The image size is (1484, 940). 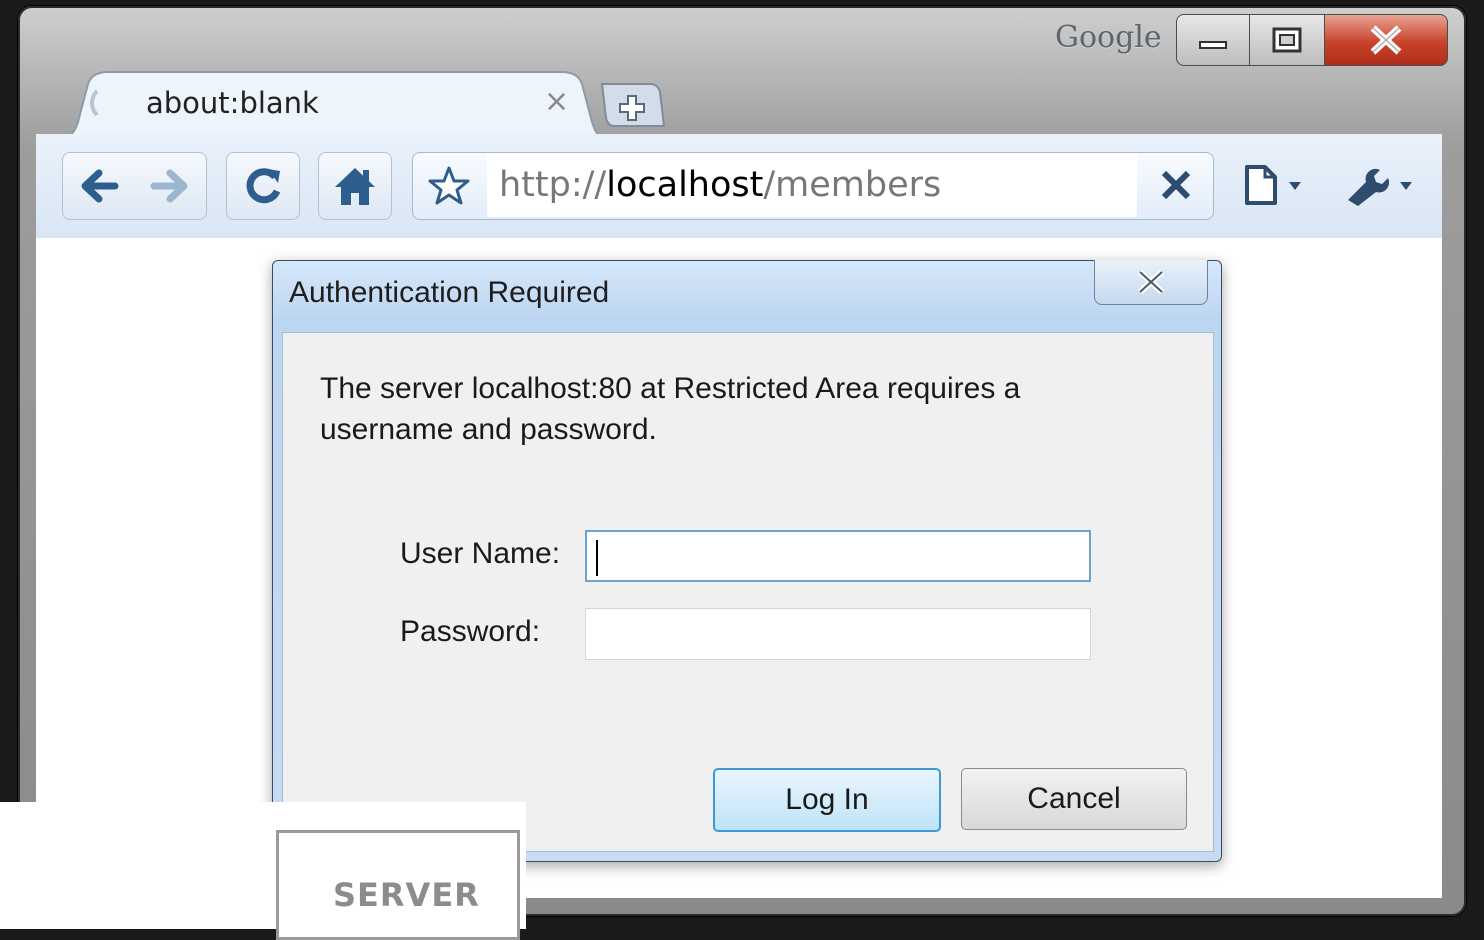 I want to click on dialog-close-icon, so click(x=1151, y=282).